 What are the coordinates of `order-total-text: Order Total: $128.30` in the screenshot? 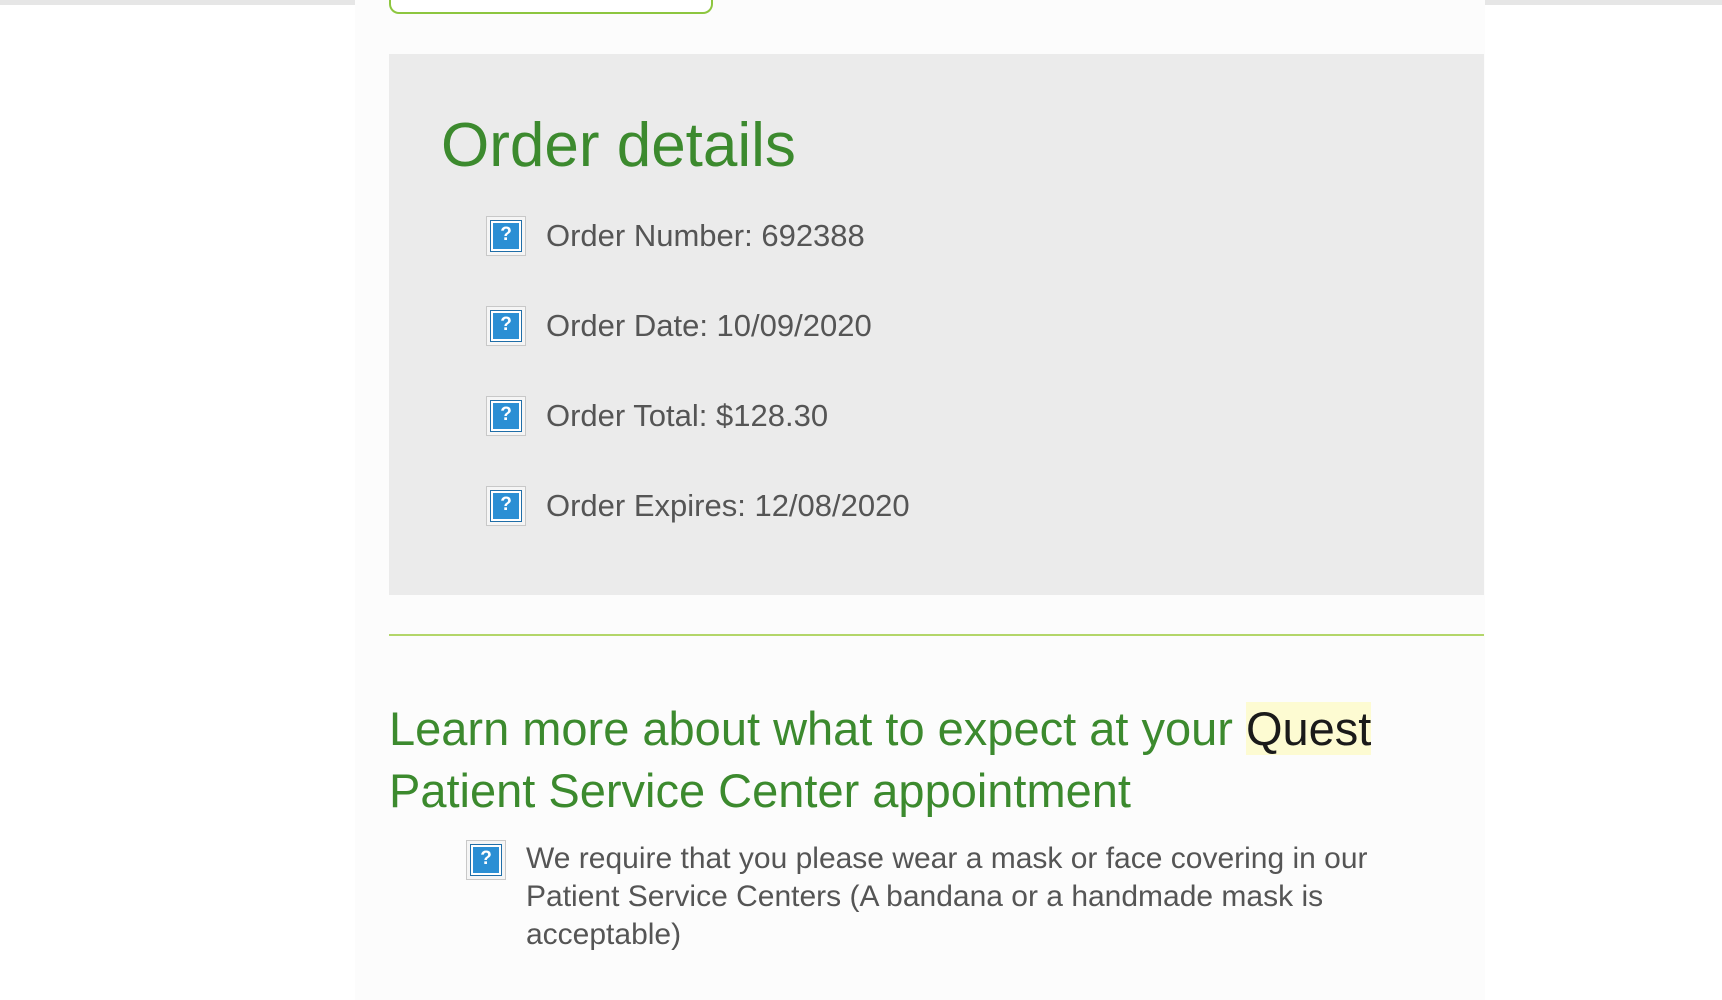 It's located at (687, 415).